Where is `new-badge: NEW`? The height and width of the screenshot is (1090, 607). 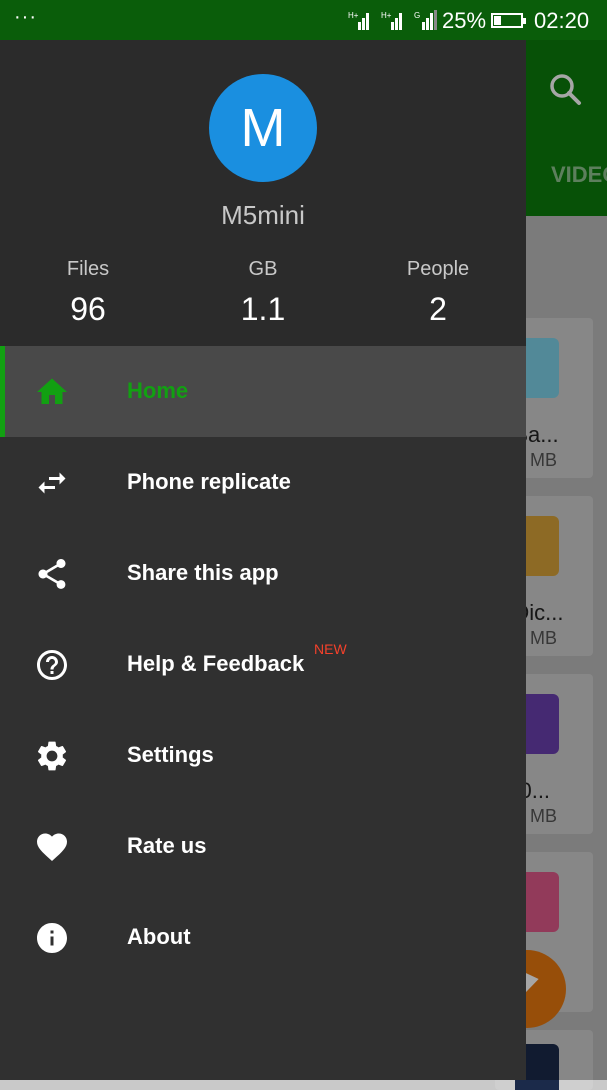
new-badge: NEW is located at coordinates (330, 649).